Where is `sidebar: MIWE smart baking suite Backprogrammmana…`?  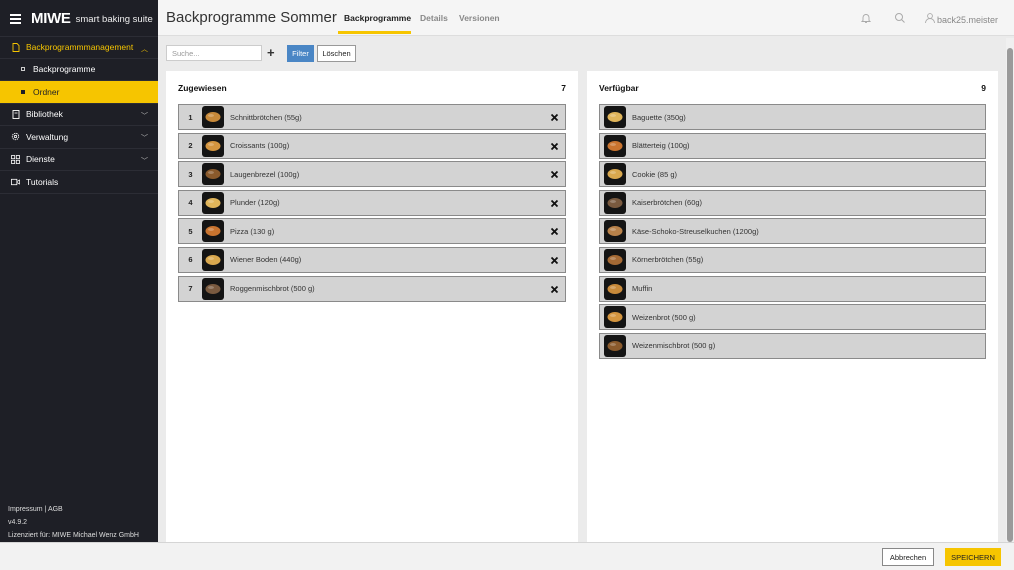 sidebar: MIWE smart baking suite Backprogrammmana… is located at coordinates (79, 271).